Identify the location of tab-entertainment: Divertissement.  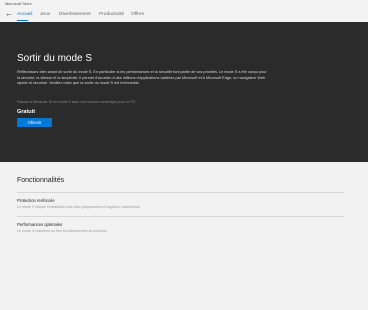
(75, 14).